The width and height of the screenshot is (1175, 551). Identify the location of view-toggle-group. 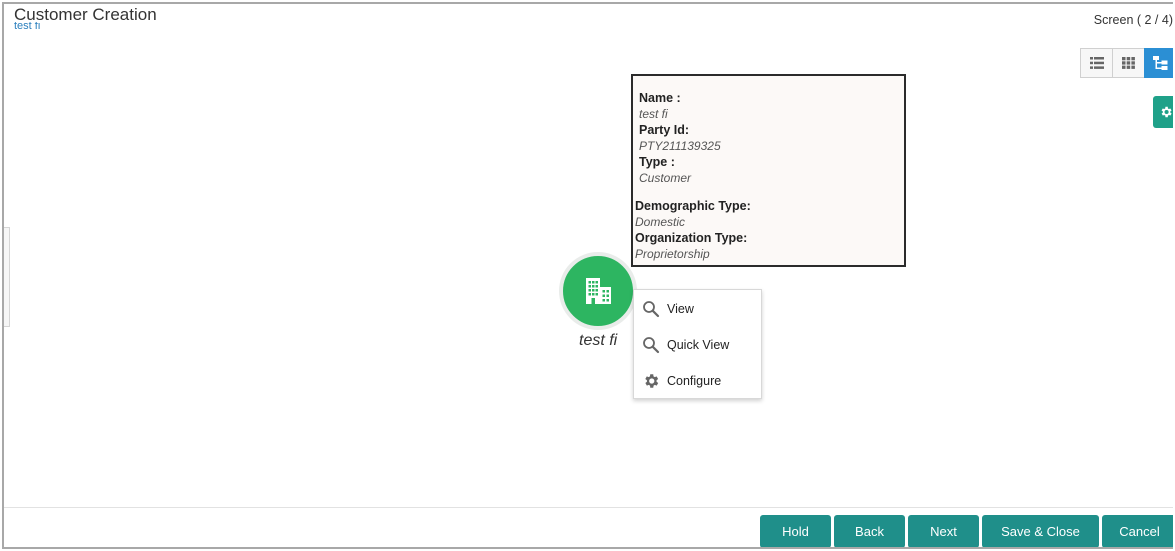
(1126, 63).